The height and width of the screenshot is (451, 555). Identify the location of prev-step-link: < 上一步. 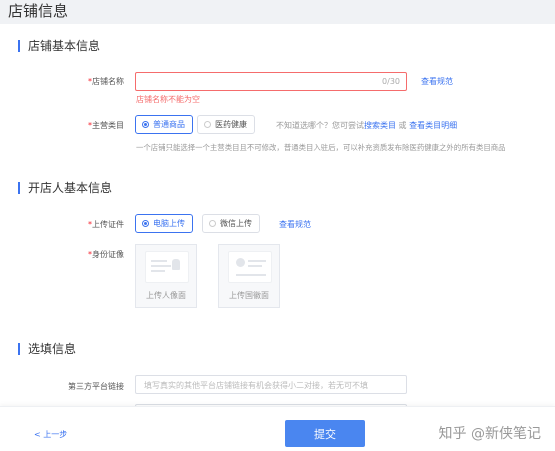
(50, 434).